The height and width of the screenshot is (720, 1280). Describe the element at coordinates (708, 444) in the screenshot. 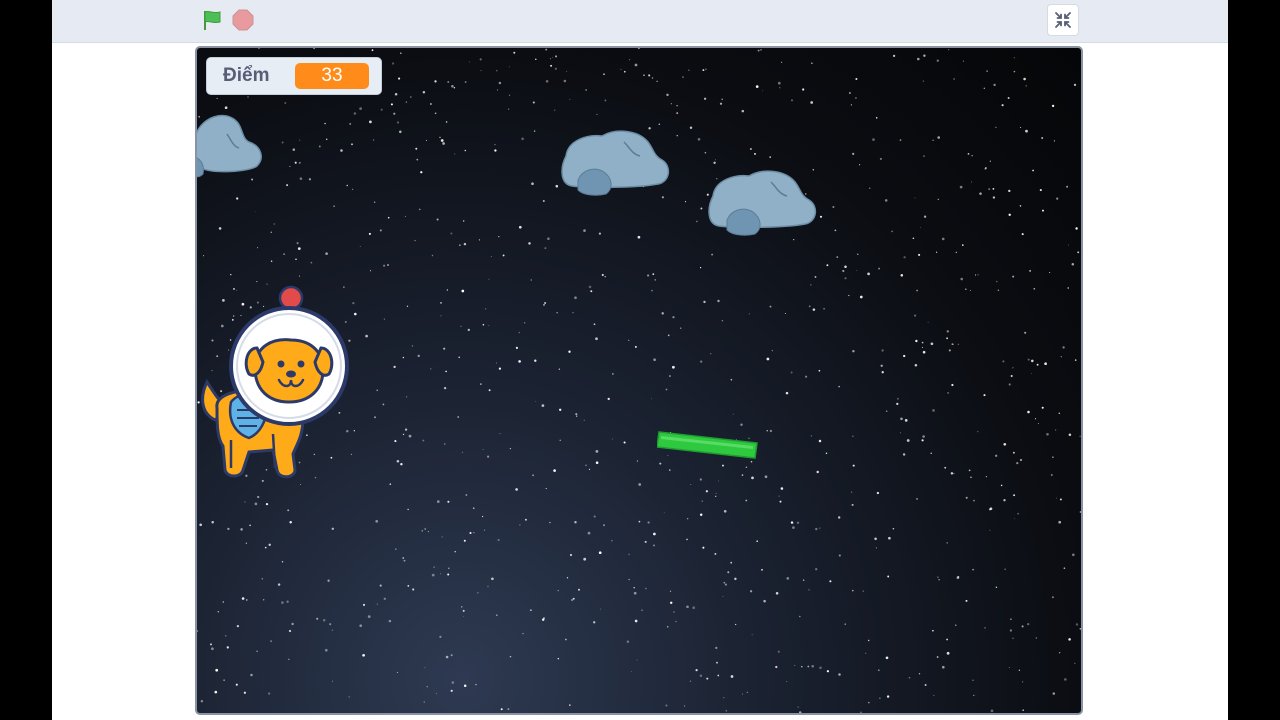

I see `green-laser-sprite` at that location.